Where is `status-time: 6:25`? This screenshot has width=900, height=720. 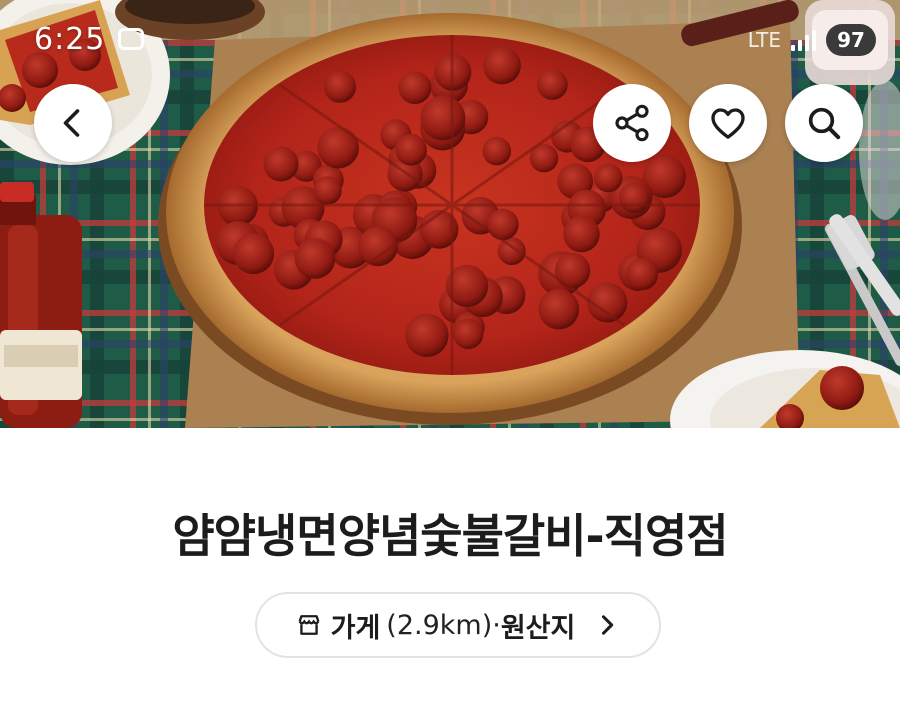
status-time: 6:25 is located at coordinates (70, 39).